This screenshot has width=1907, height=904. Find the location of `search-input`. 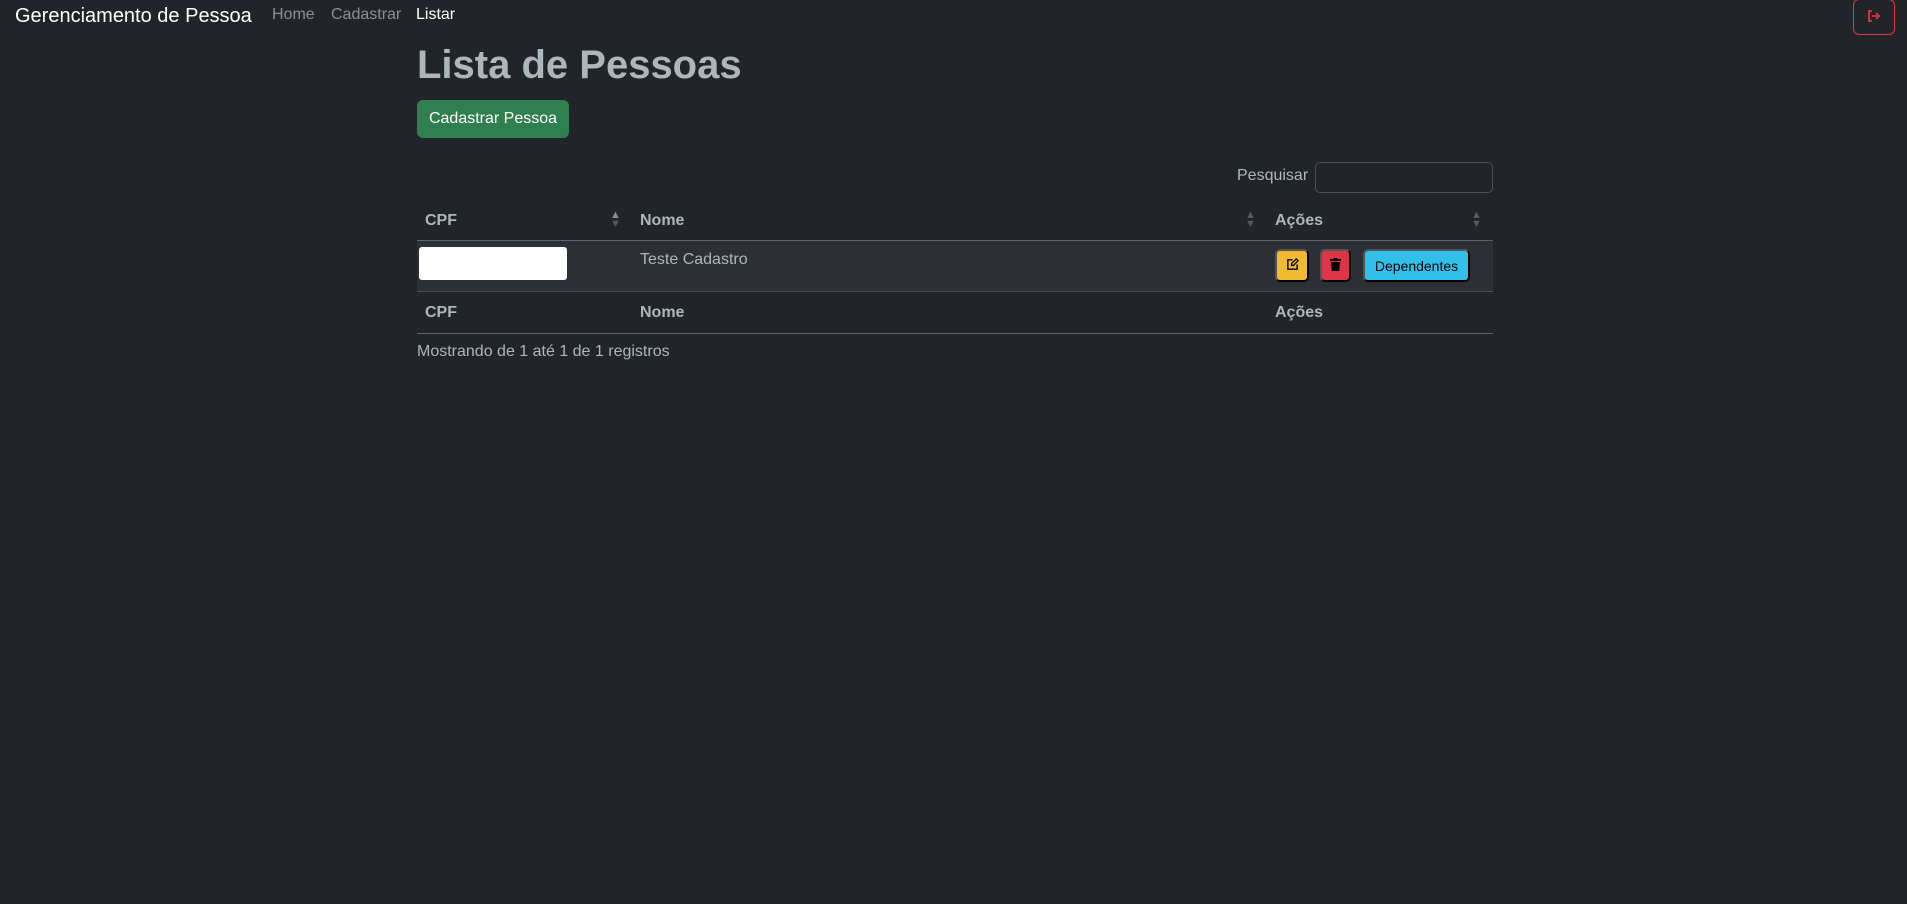

search-input is located at coordinates (1404, 177).